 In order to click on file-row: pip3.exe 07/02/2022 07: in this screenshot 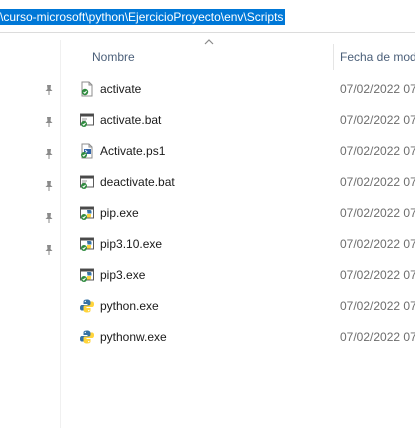, I will do `click(245, 275)`.